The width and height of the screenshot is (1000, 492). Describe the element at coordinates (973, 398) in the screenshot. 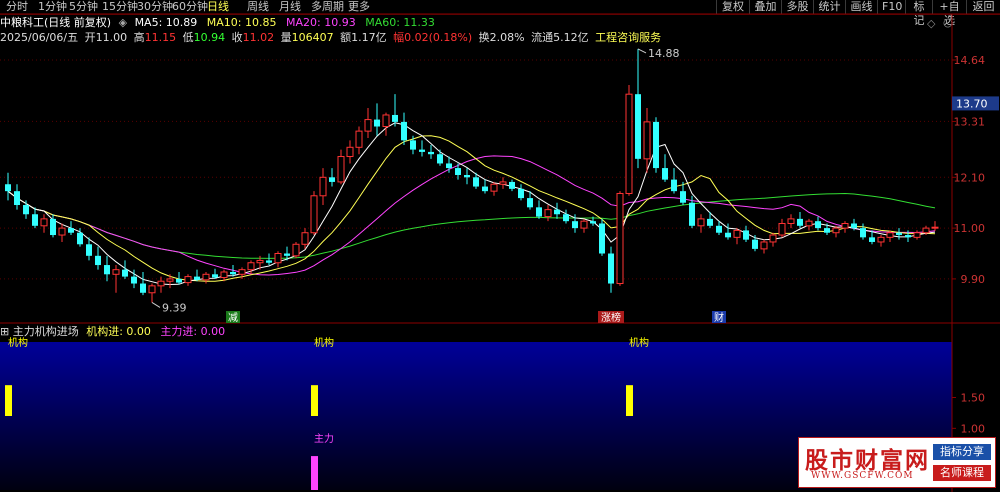

I see `ind-y-tick-label: 1.50` at that location.